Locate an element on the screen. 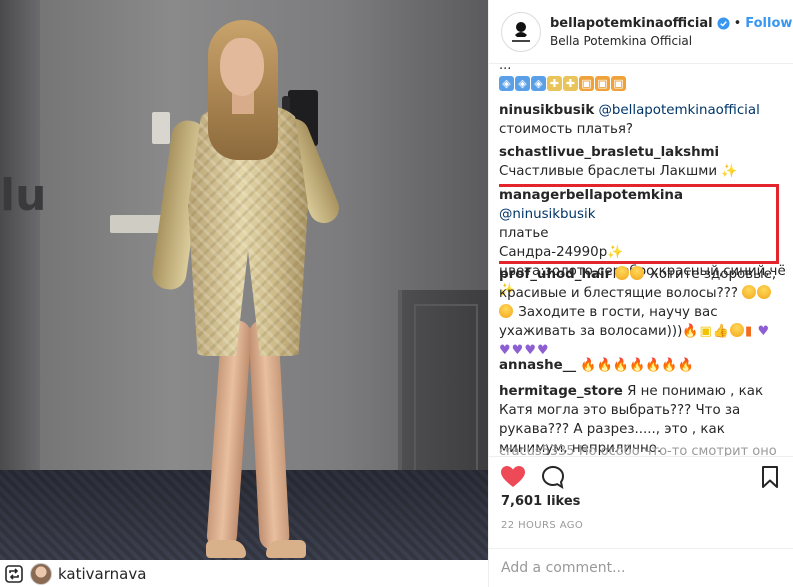 This screenshot has height=587, width=793. wall-panel is located at coordinates (20, 260).